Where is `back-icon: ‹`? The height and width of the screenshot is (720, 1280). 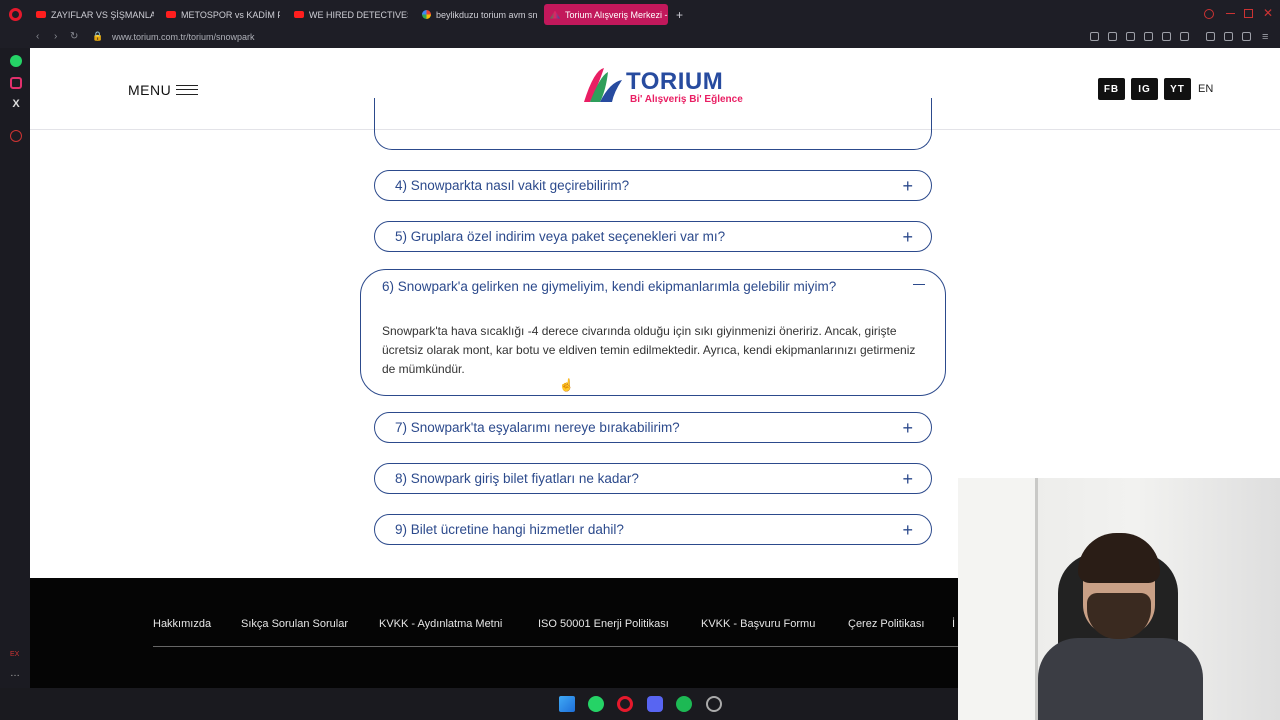
back-icon: ‹ is located at coordinates (37, 36).